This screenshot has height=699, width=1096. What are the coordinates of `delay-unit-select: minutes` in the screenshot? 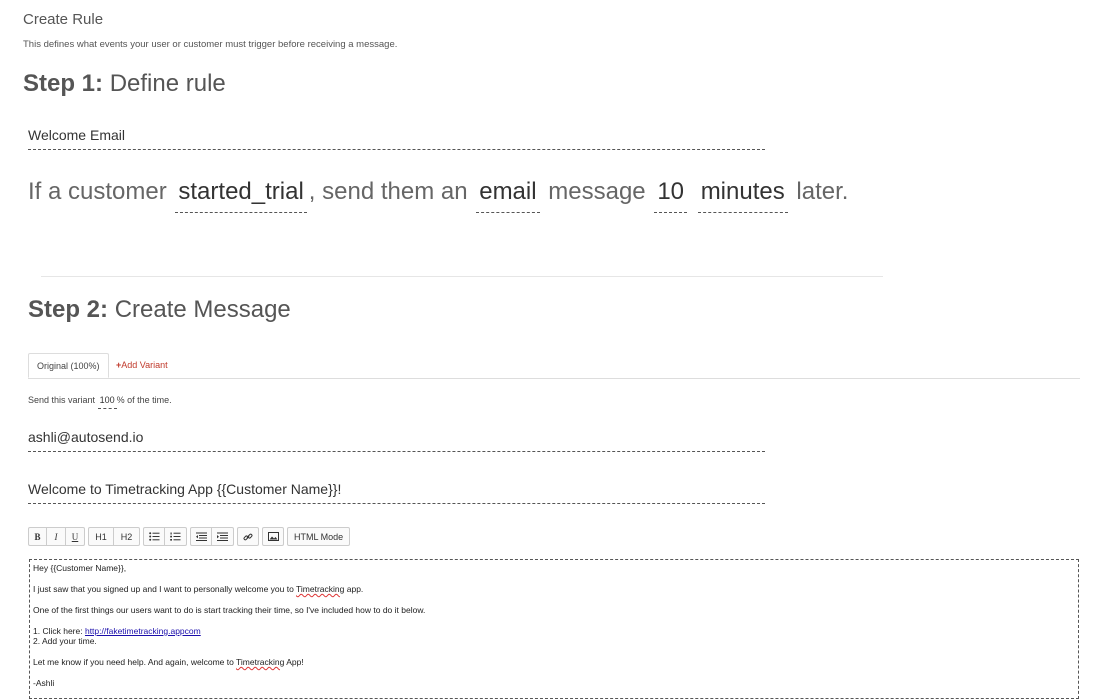 It's located at (742, 195).